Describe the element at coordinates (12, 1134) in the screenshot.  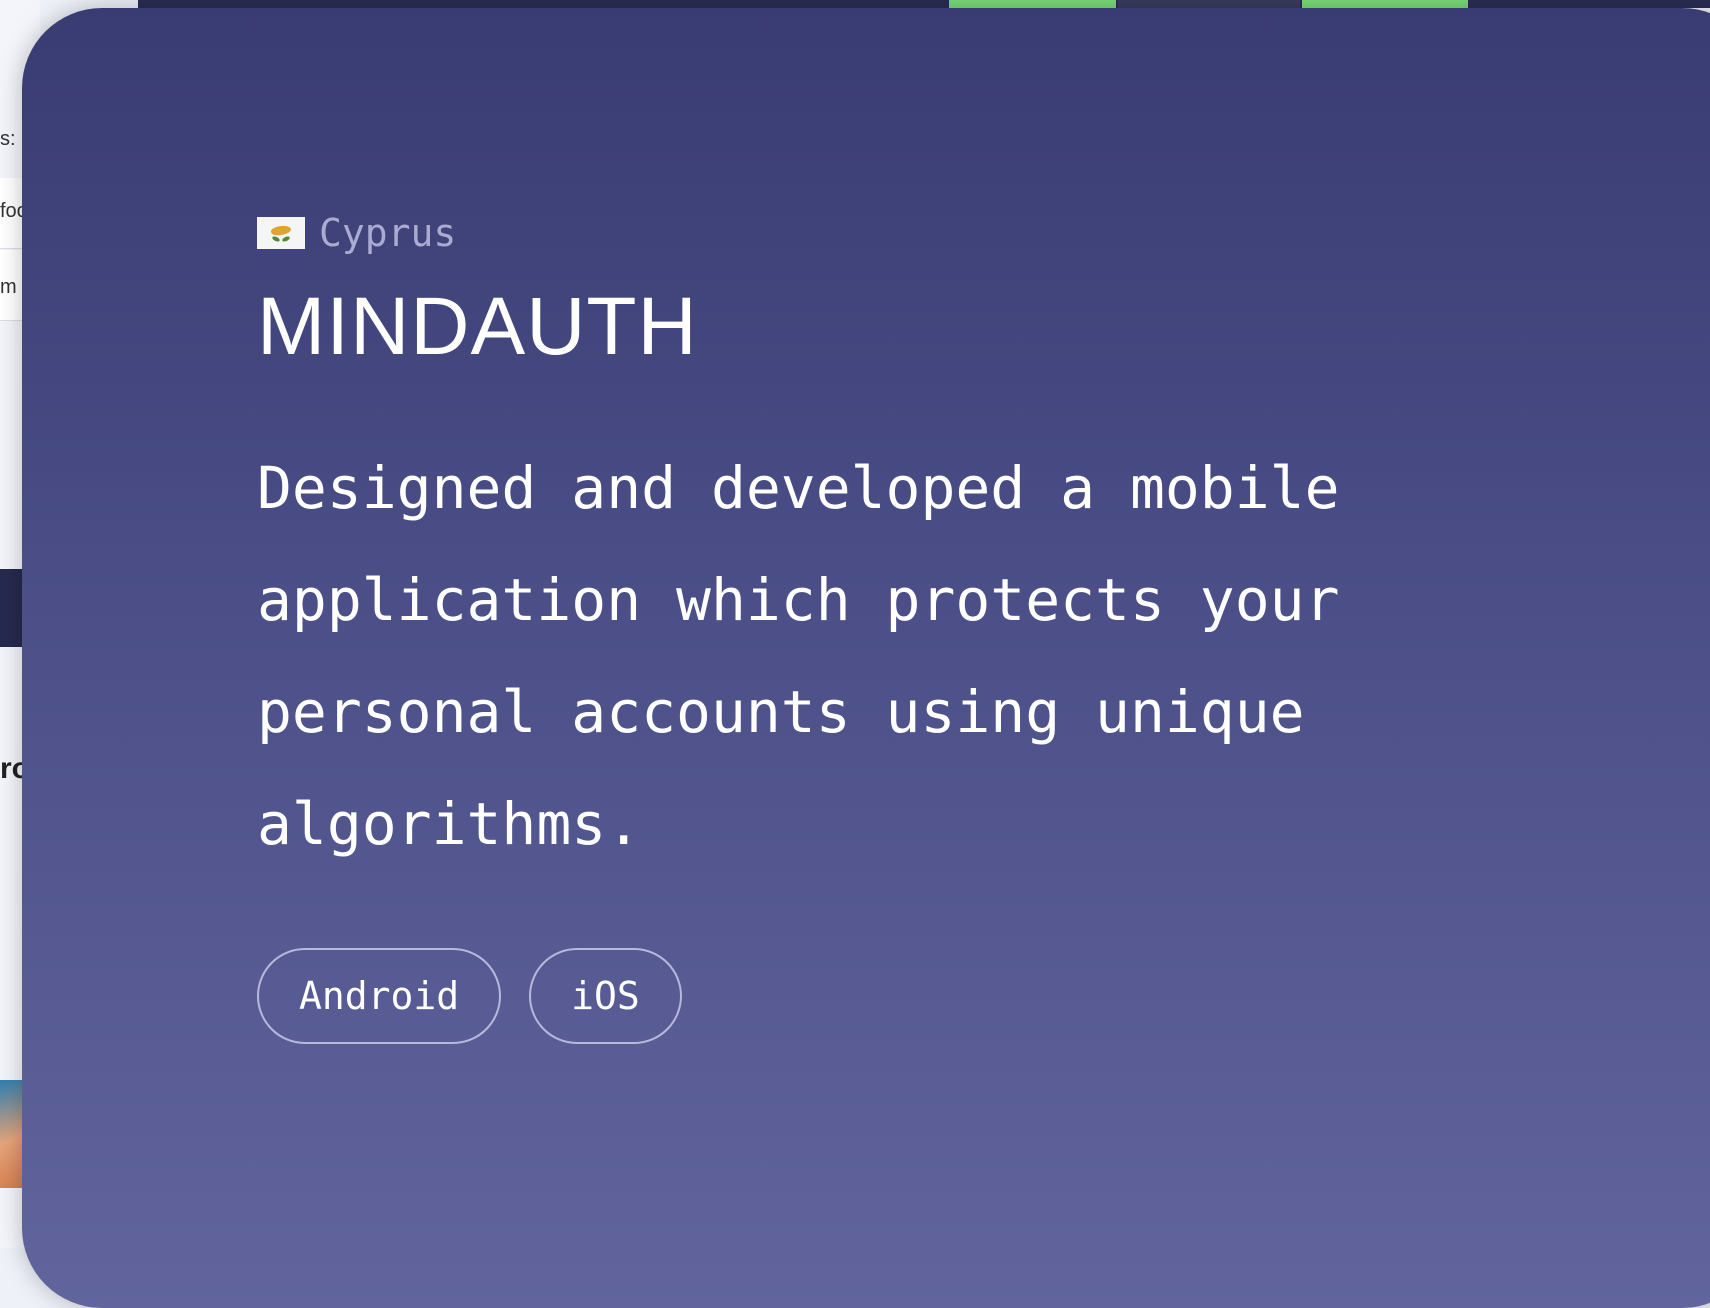
I see `background-thumbnail` at that location.